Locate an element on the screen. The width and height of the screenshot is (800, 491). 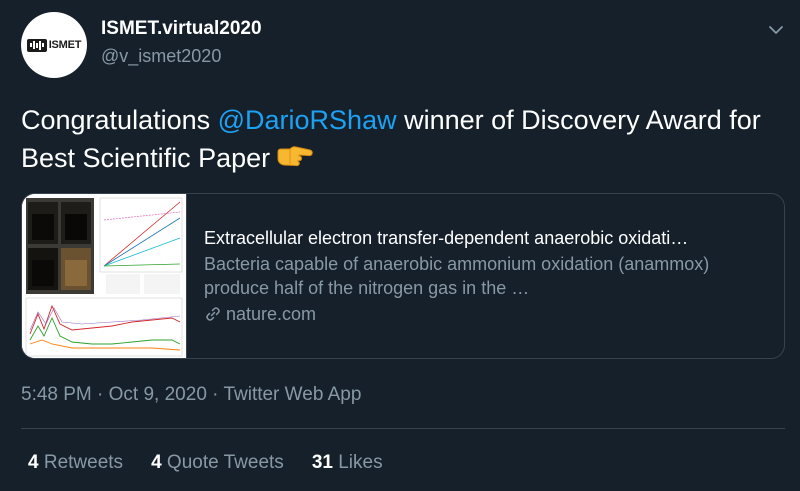
quote-tweets-count: 4 is located at coordinates (156, 462).